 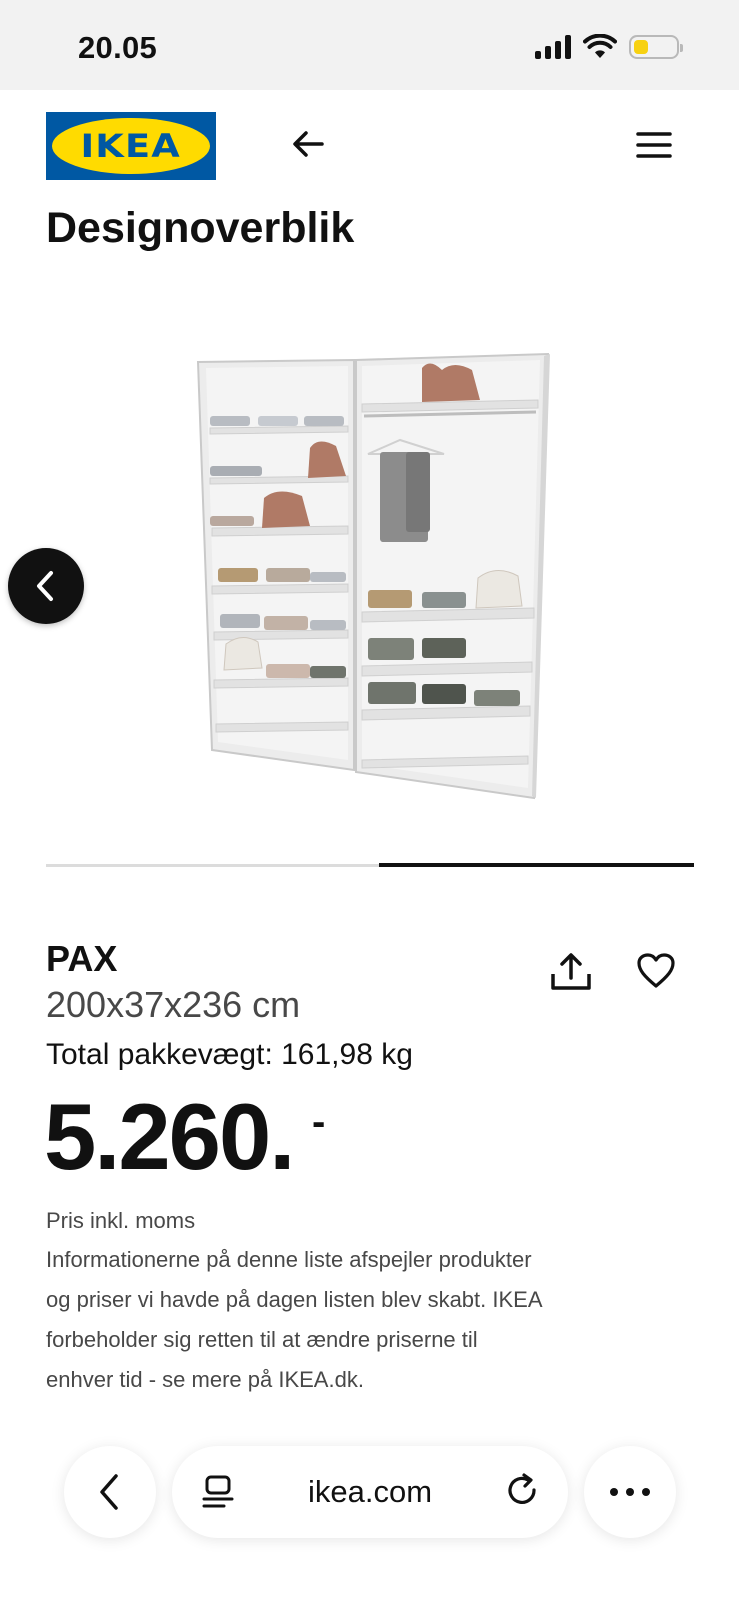 I want to click on page-title: Designoverblik, so click(x=200, y=228).